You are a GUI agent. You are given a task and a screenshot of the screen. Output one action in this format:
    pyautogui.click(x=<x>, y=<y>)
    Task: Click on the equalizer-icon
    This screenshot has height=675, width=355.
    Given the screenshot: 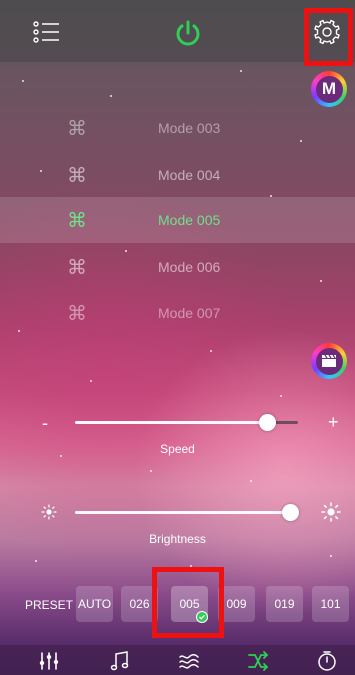 What is the action you would take?
    pyautogui.click(x=49, y=661)
    